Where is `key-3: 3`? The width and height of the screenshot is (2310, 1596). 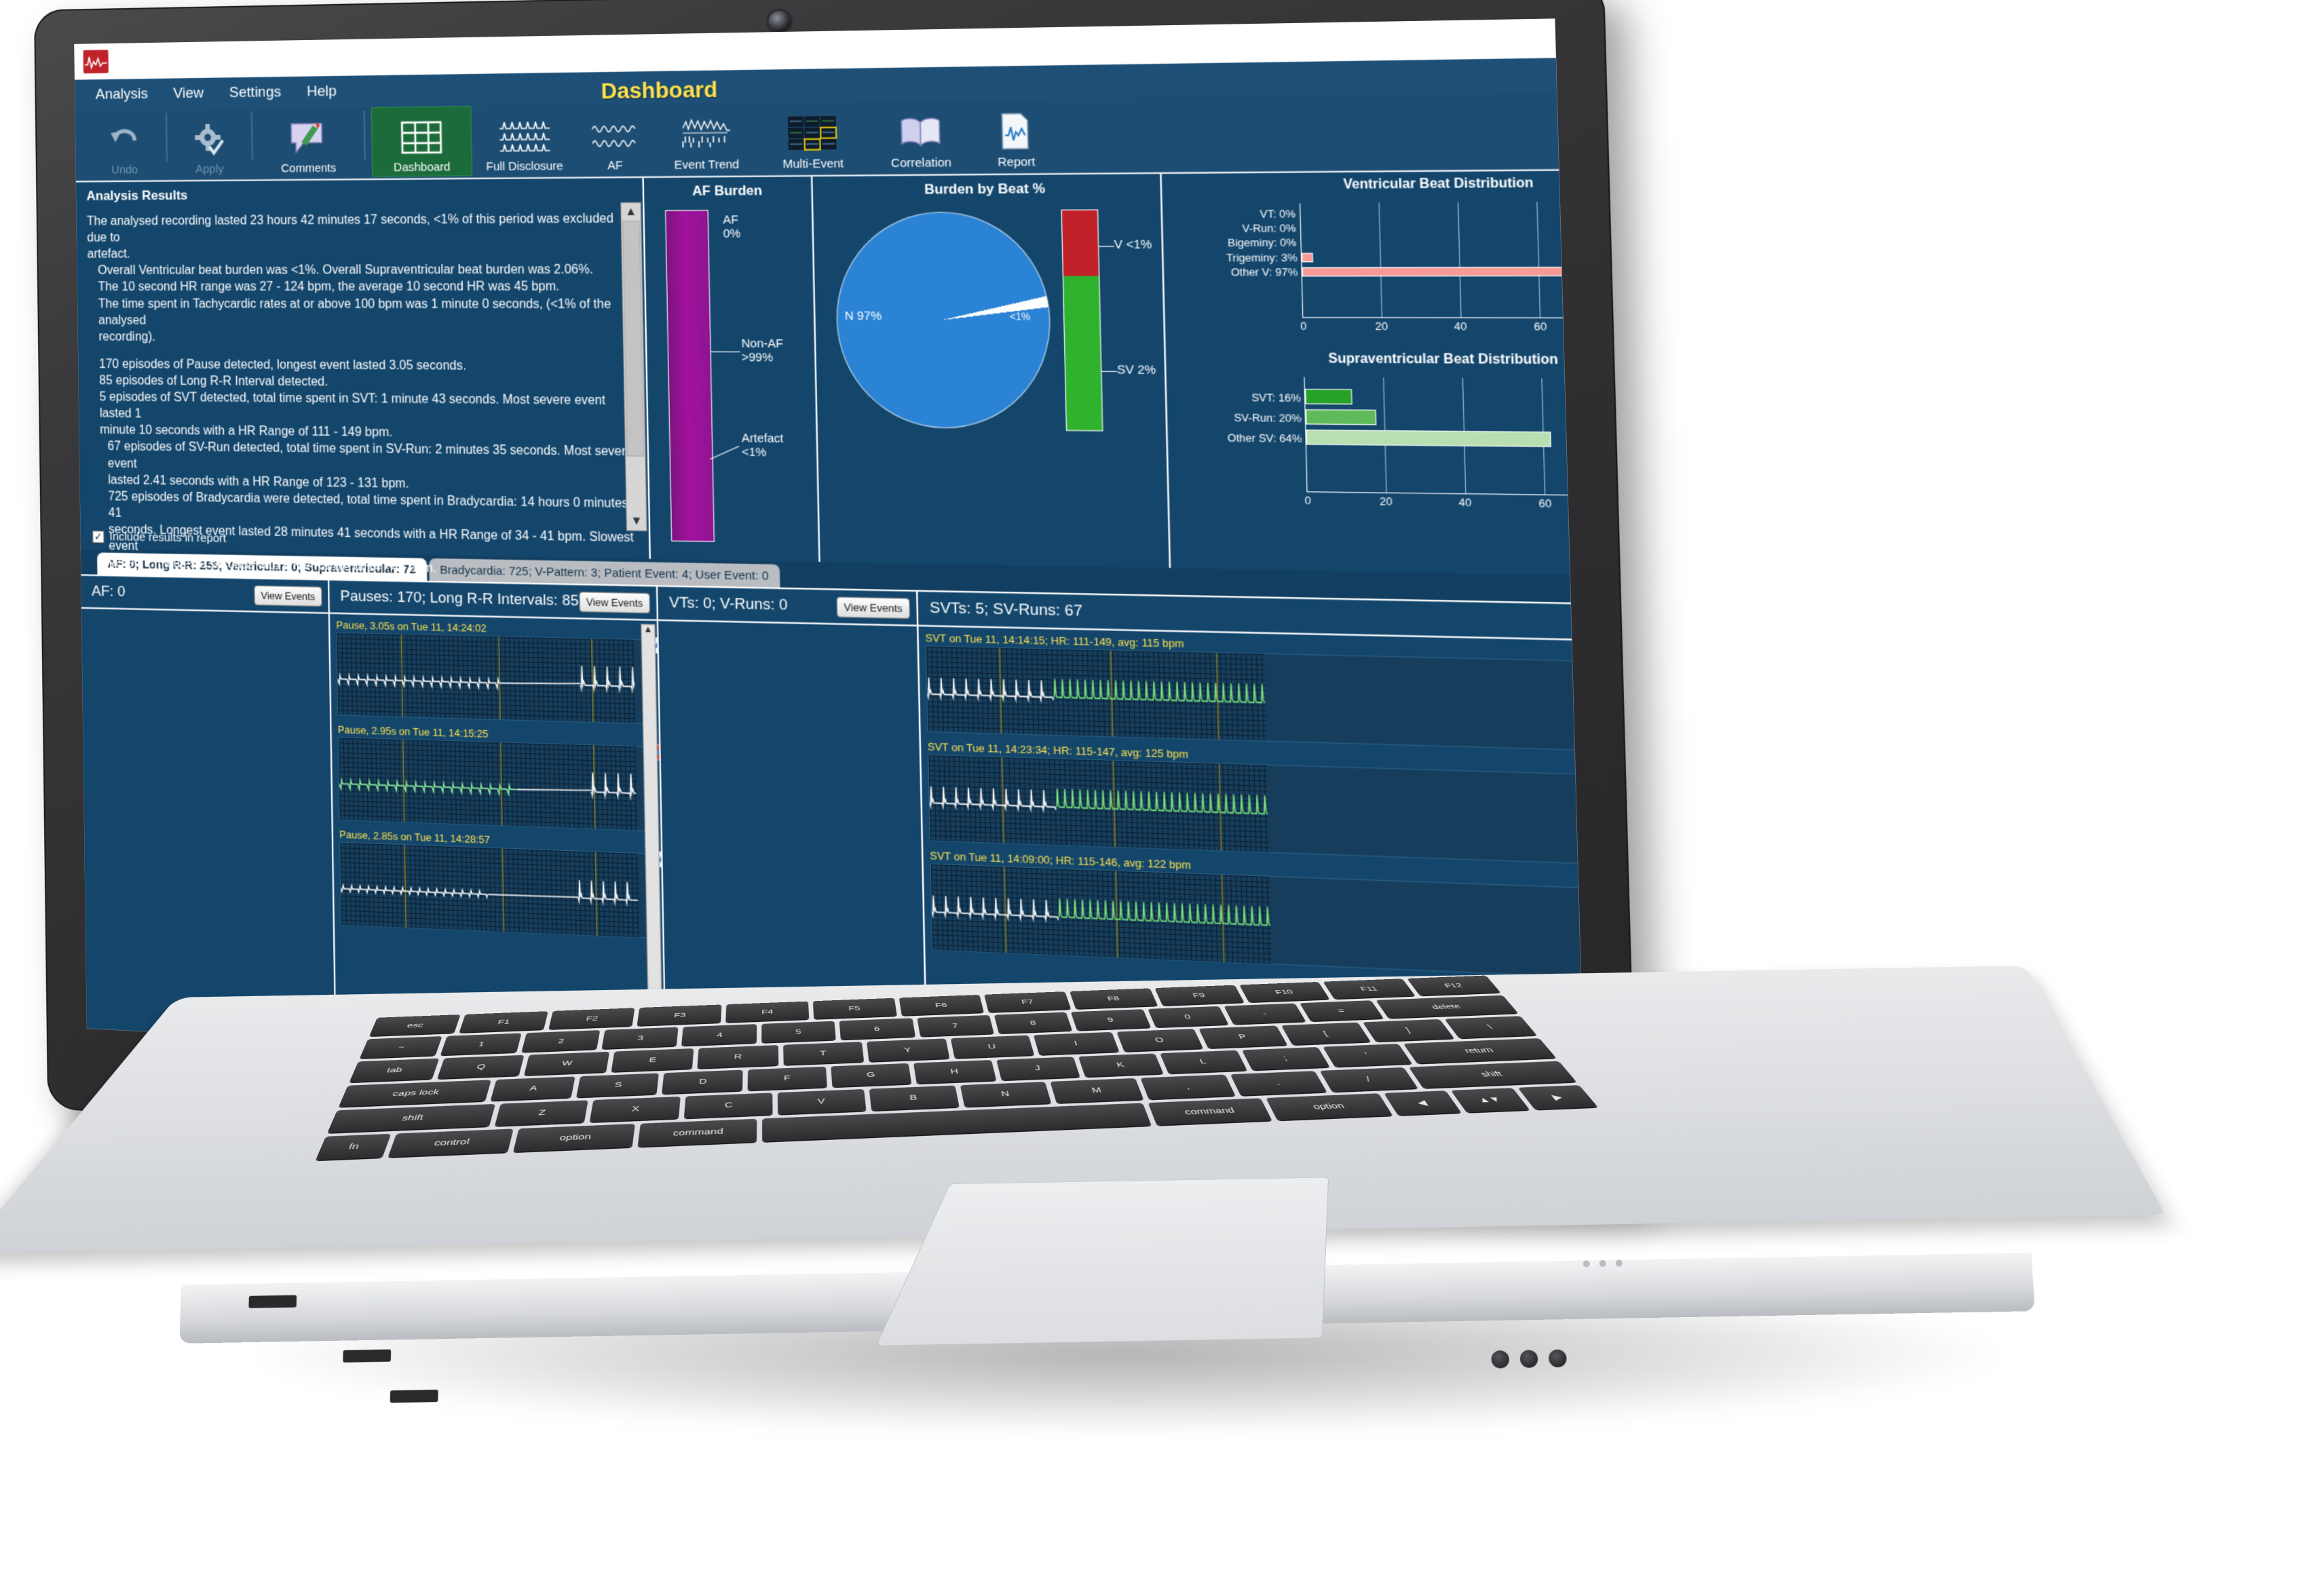 key-3: 3 is located at coordinates (640, 1038).